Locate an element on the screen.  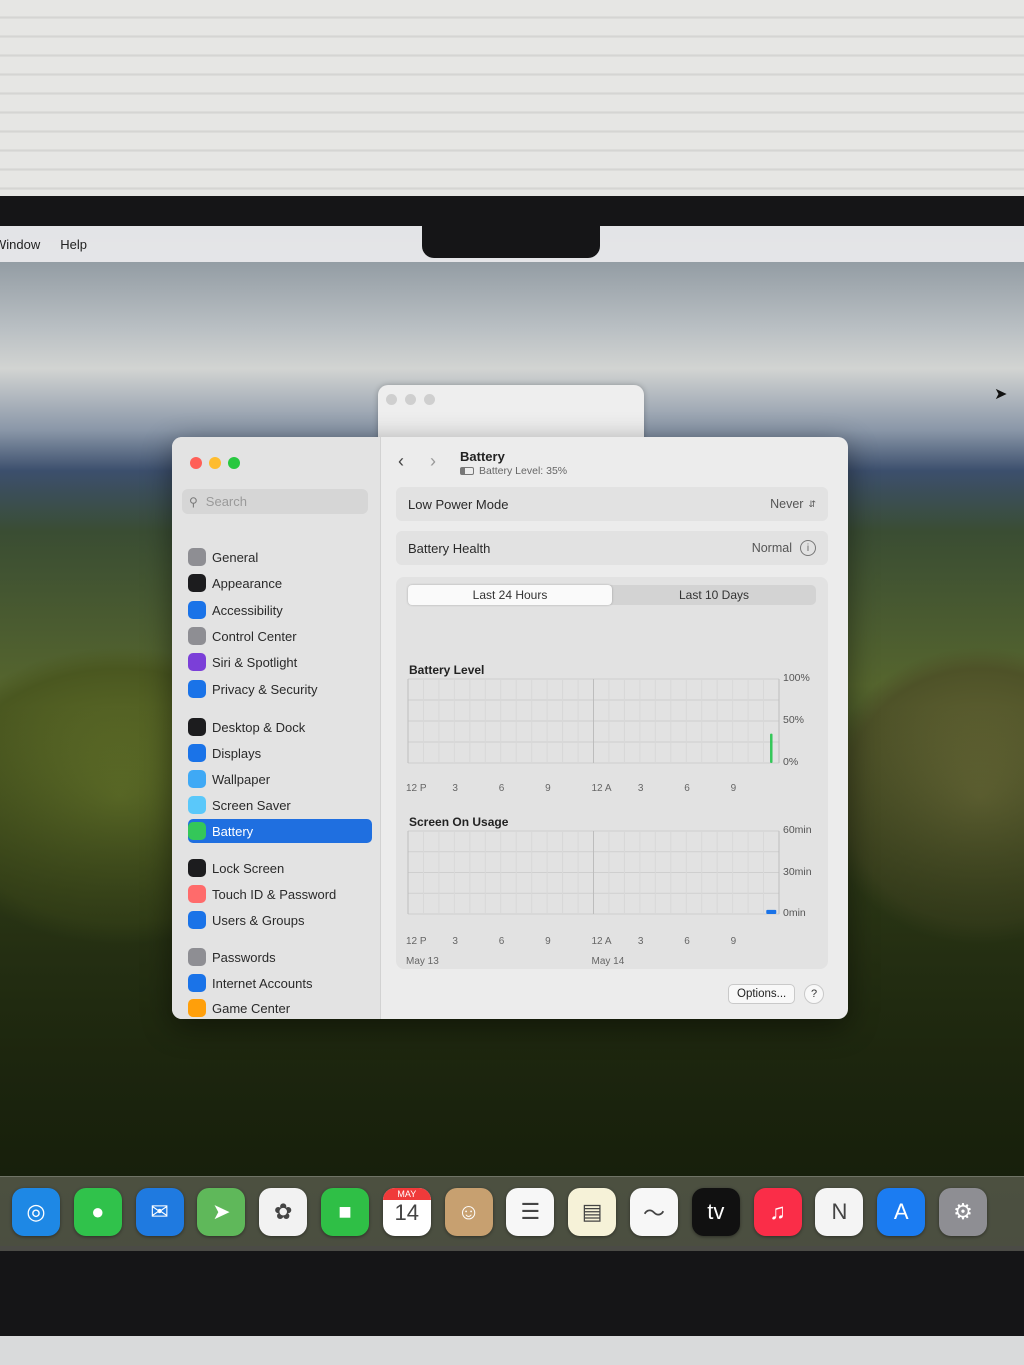
notes-icon: ▤ is located at coordinates (592, 1212).